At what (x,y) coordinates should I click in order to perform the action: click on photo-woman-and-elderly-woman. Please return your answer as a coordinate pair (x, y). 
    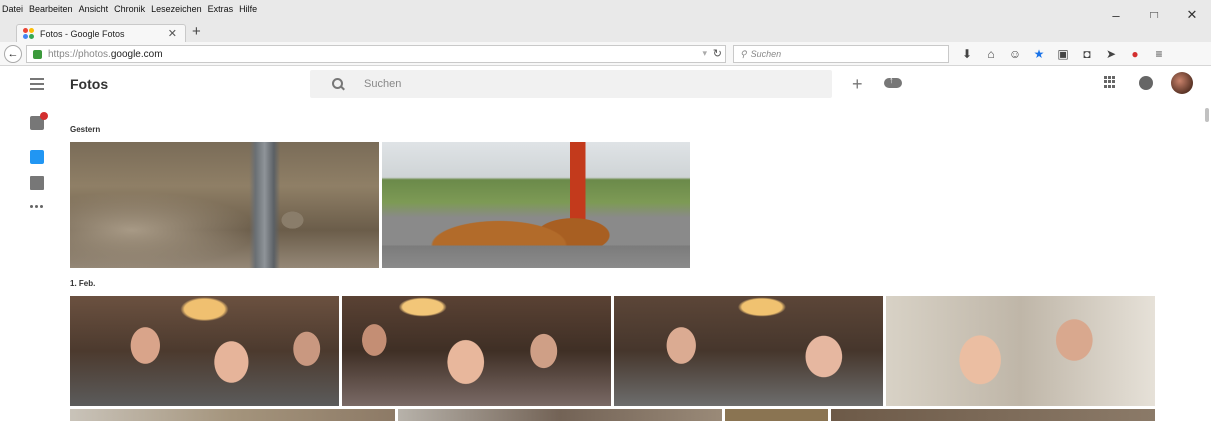
    Looking at the image, I should click on (748, 351).